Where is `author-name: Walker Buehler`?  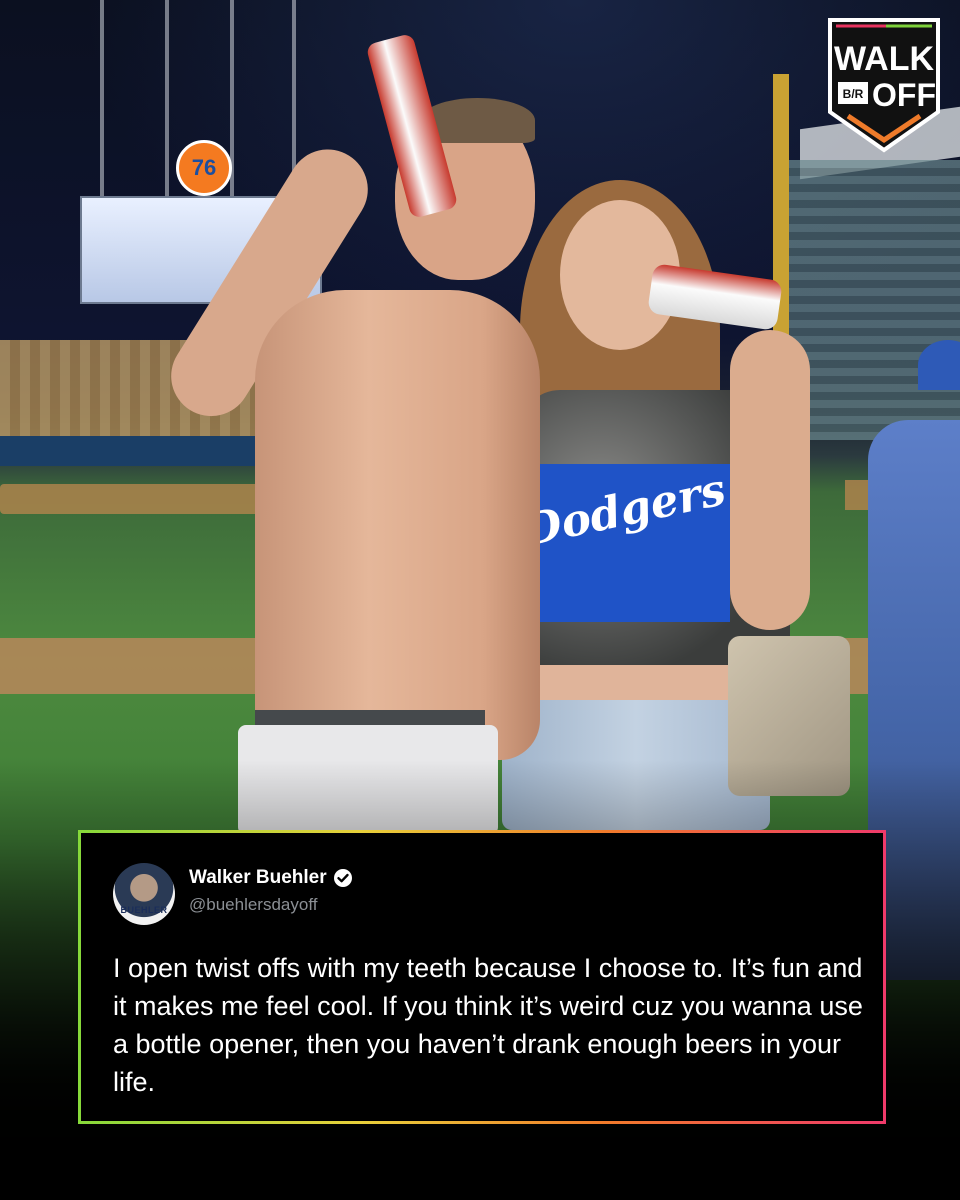
author-name: Walker Buehler is located at coordinates (258, 878).